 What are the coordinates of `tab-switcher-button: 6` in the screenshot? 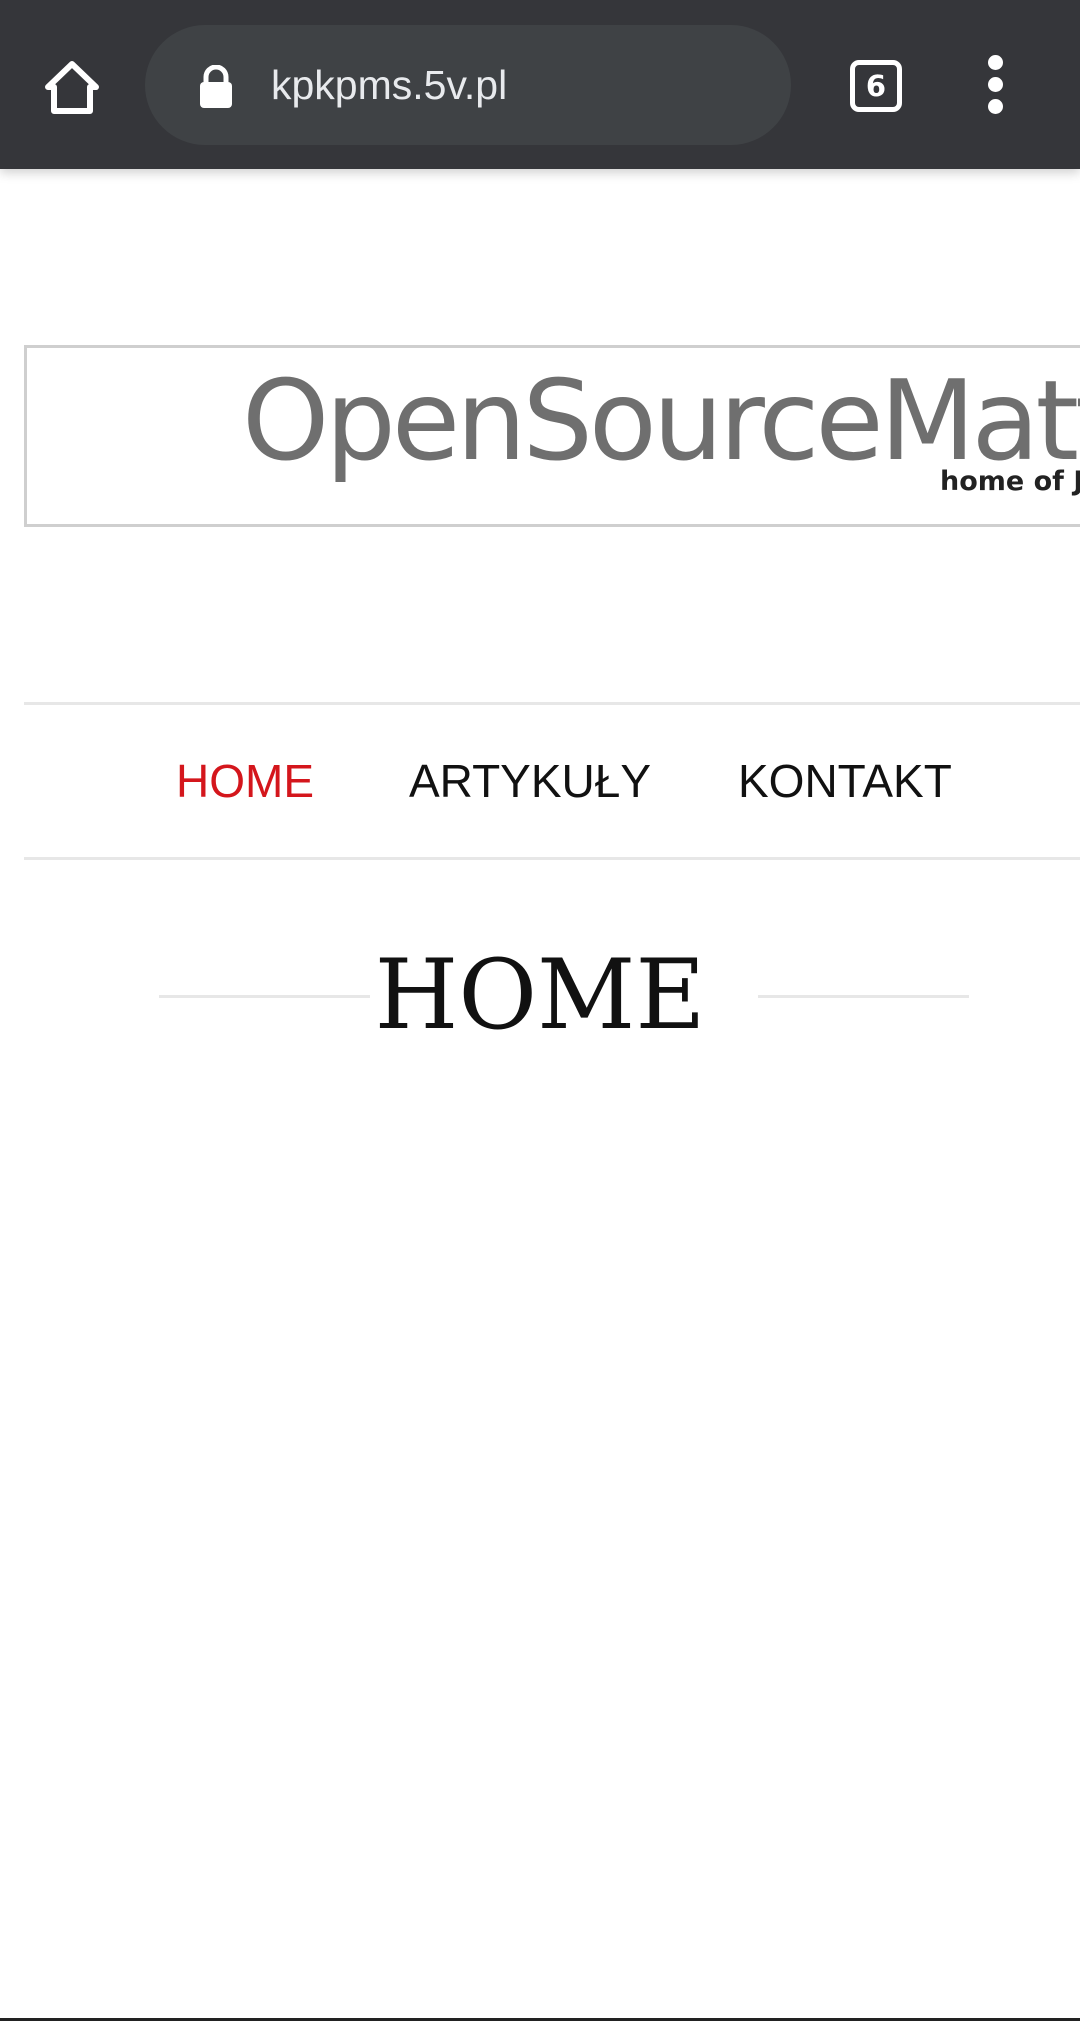 It's located at (875, 85).